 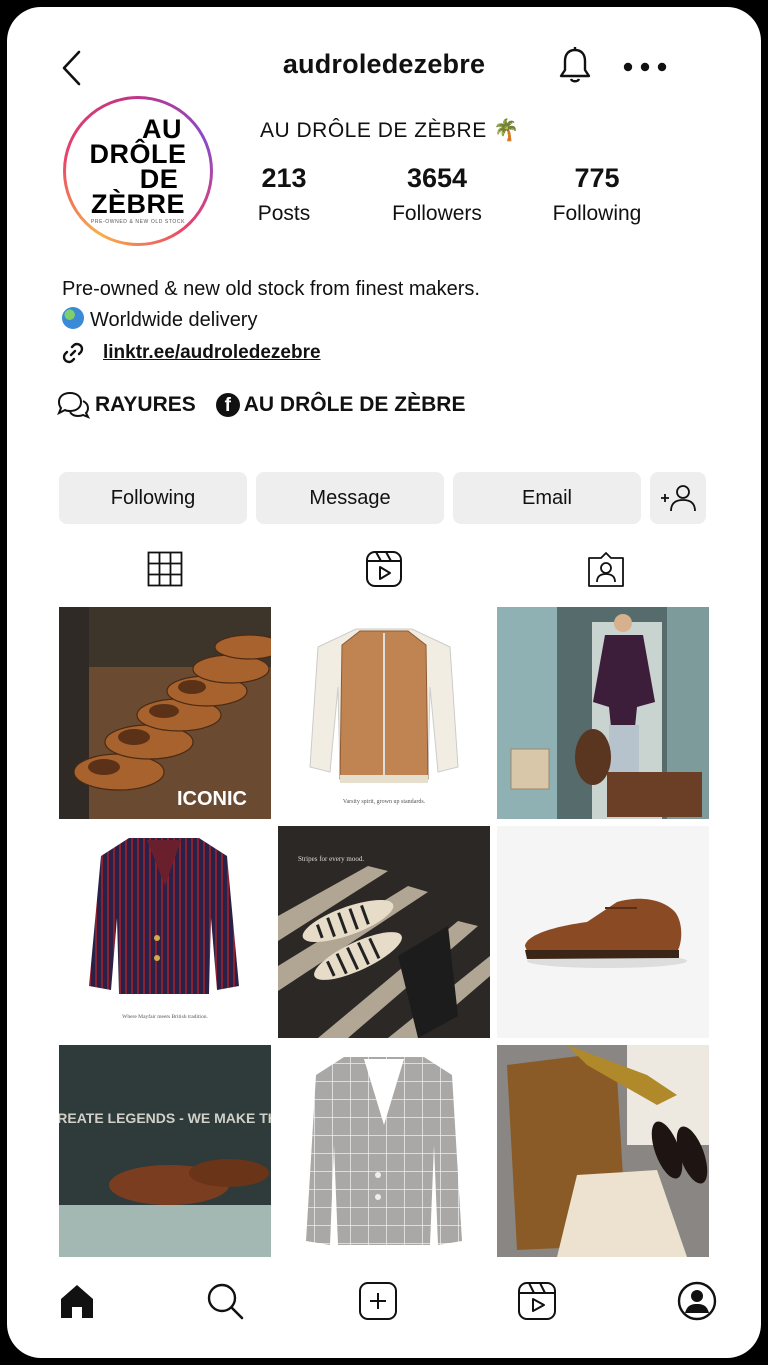 I want to click on post-caption: ICONIC, so click(x=212, y=799).